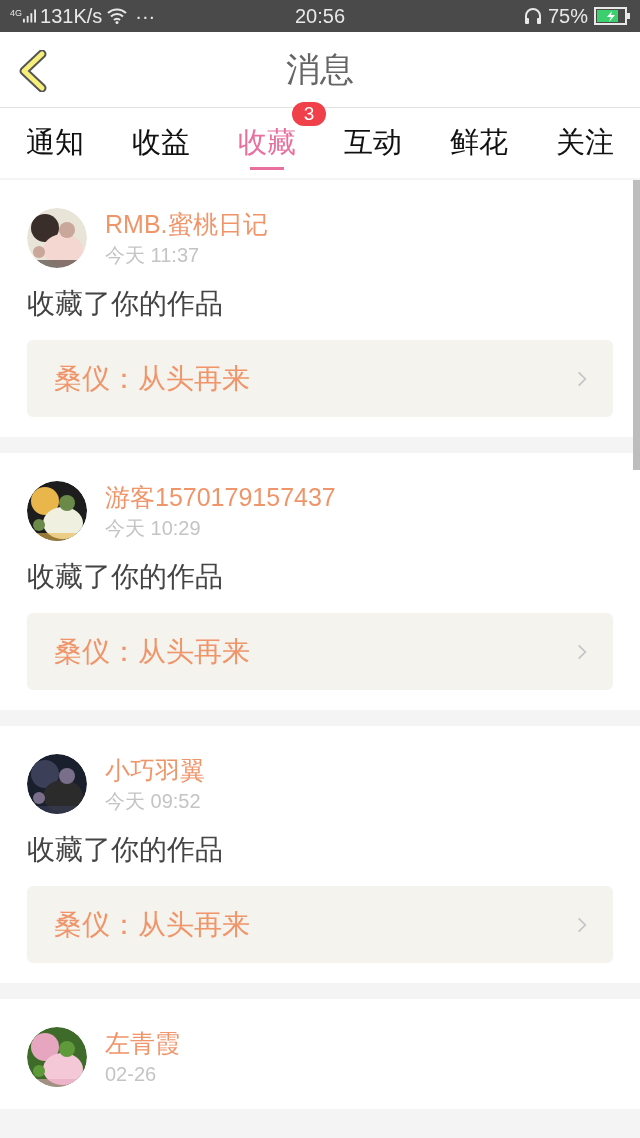  Describe the element at coordinates (309, 114) in the screenshot. I see `count-badge: 3` at that location.